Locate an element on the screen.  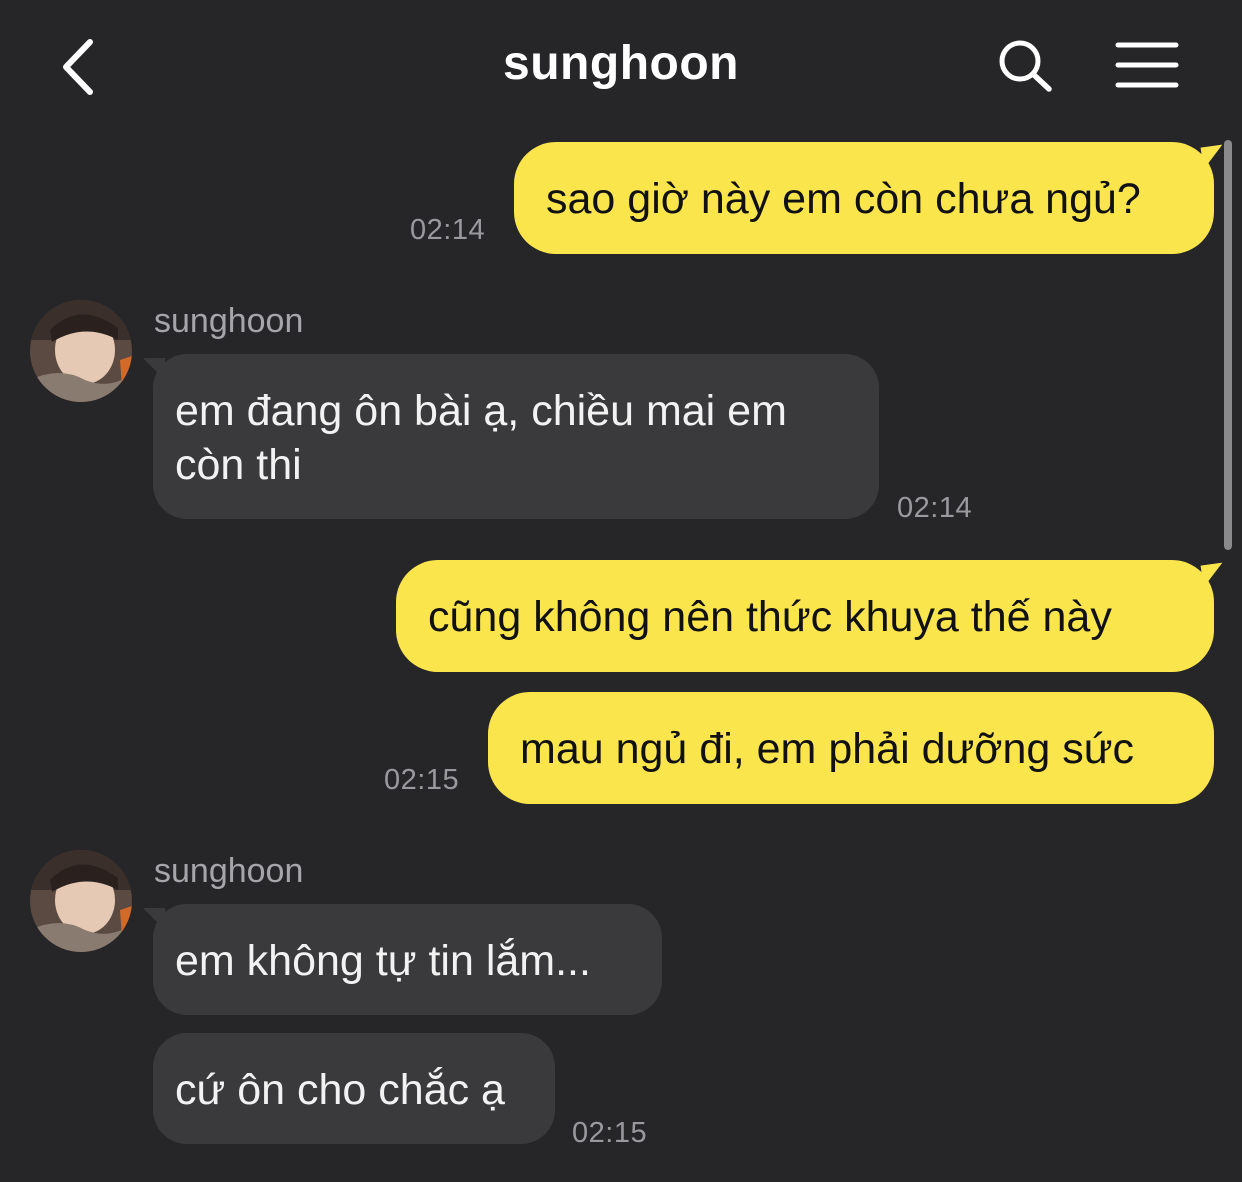
chevron-left-icon is located at coordinates (78, 67).